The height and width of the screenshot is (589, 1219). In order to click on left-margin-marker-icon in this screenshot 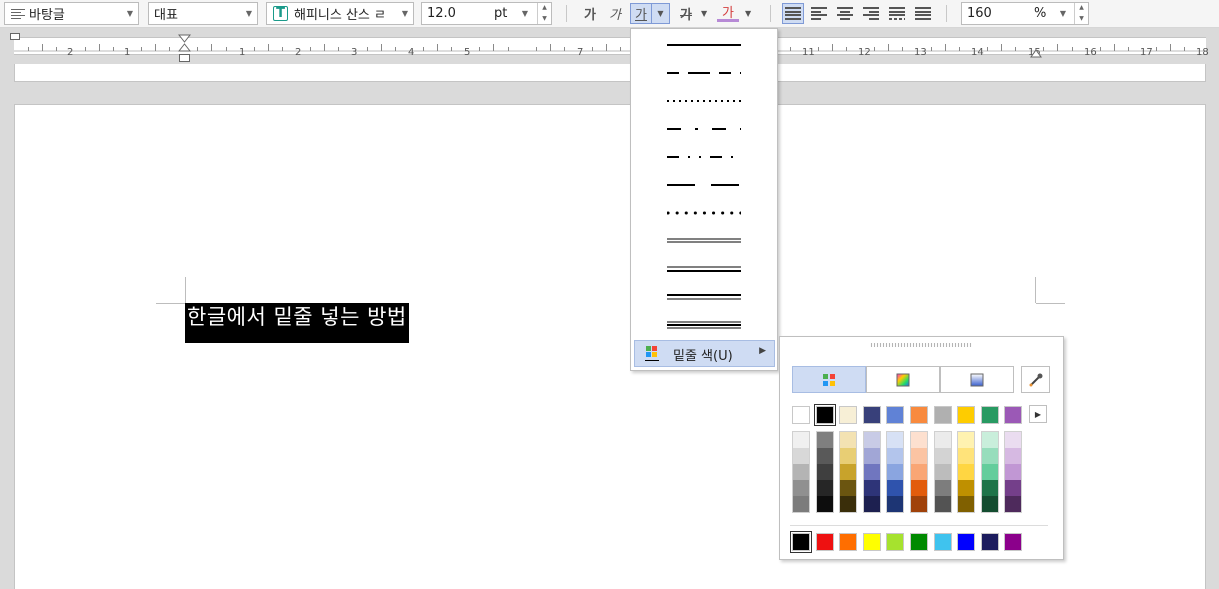, I will do `click(15, 37)`.